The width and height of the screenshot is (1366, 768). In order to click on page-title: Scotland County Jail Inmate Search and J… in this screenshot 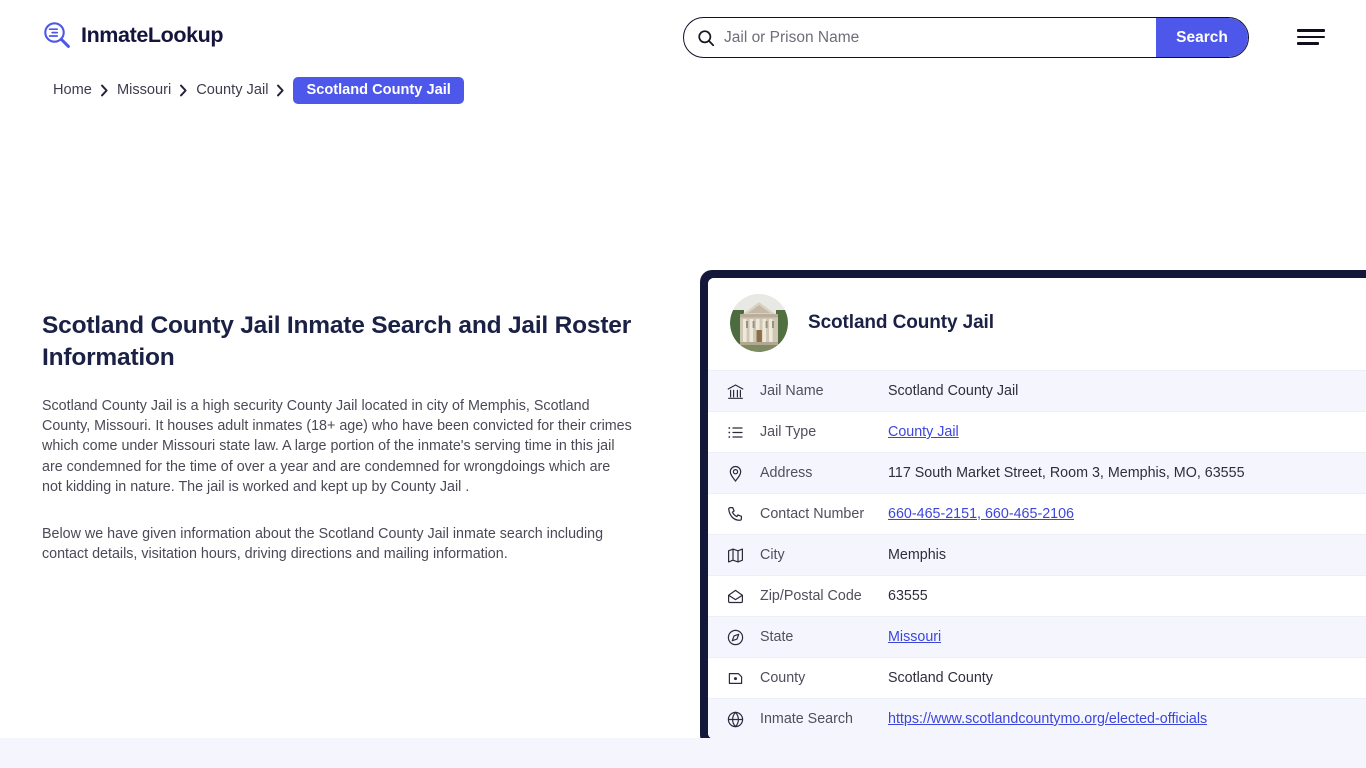, I will do `click(337, 341)`.